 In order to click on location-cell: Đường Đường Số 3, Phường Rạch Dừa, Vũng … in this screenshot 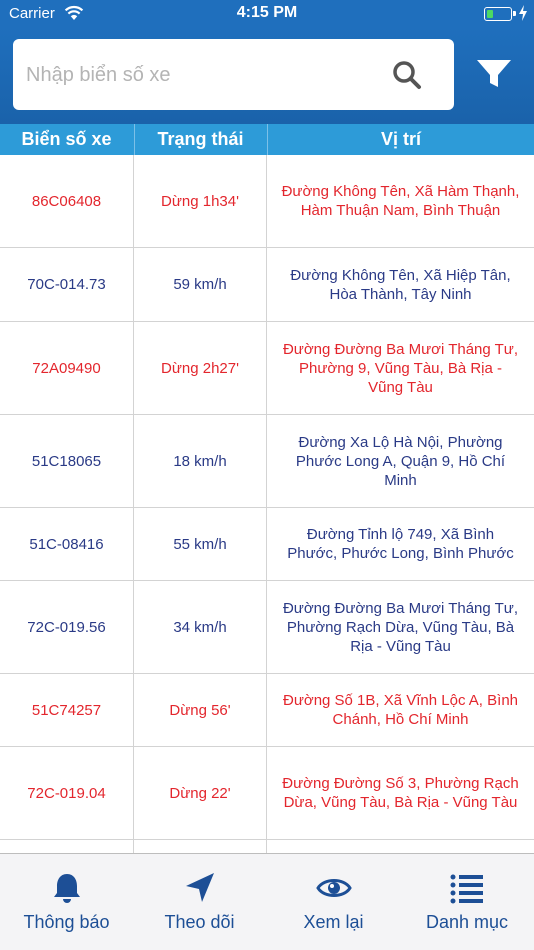, I will do `click(400, 793)`.